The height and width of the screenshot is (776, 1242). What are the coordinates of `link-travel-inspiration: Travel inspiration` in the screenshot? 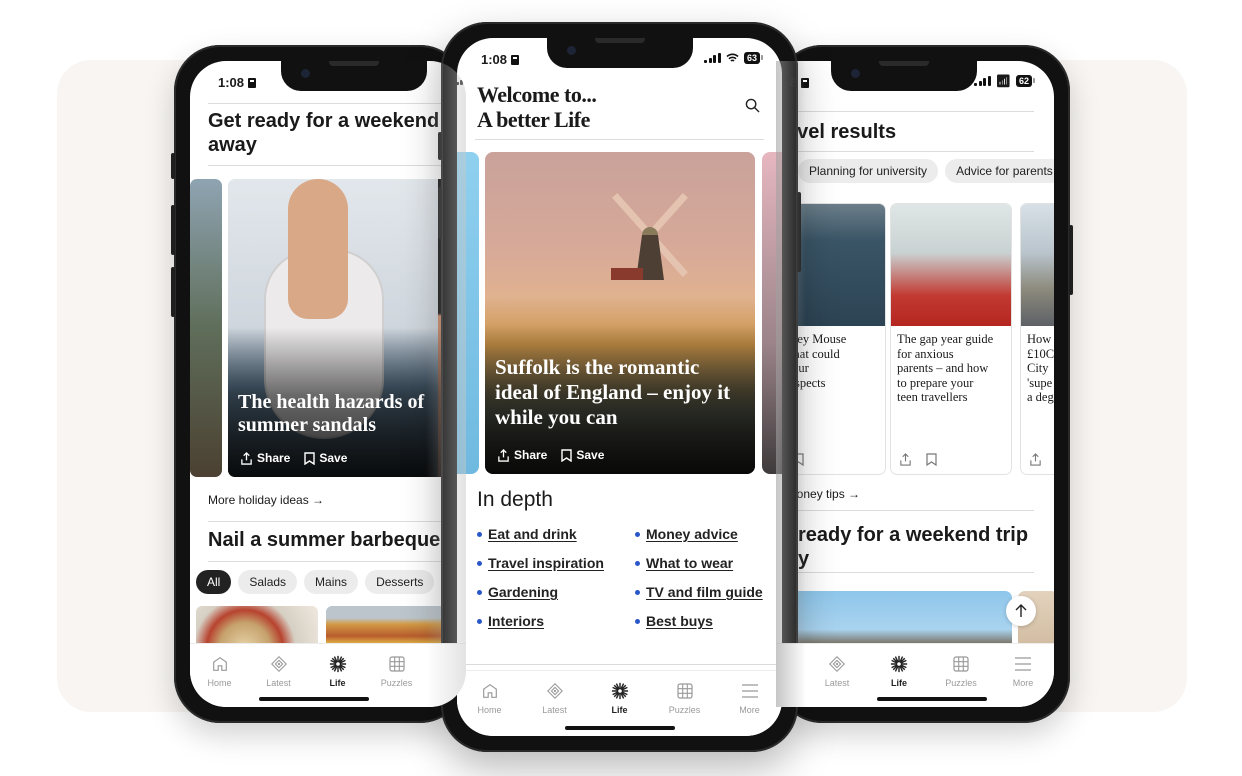 It's located at (546, 563).